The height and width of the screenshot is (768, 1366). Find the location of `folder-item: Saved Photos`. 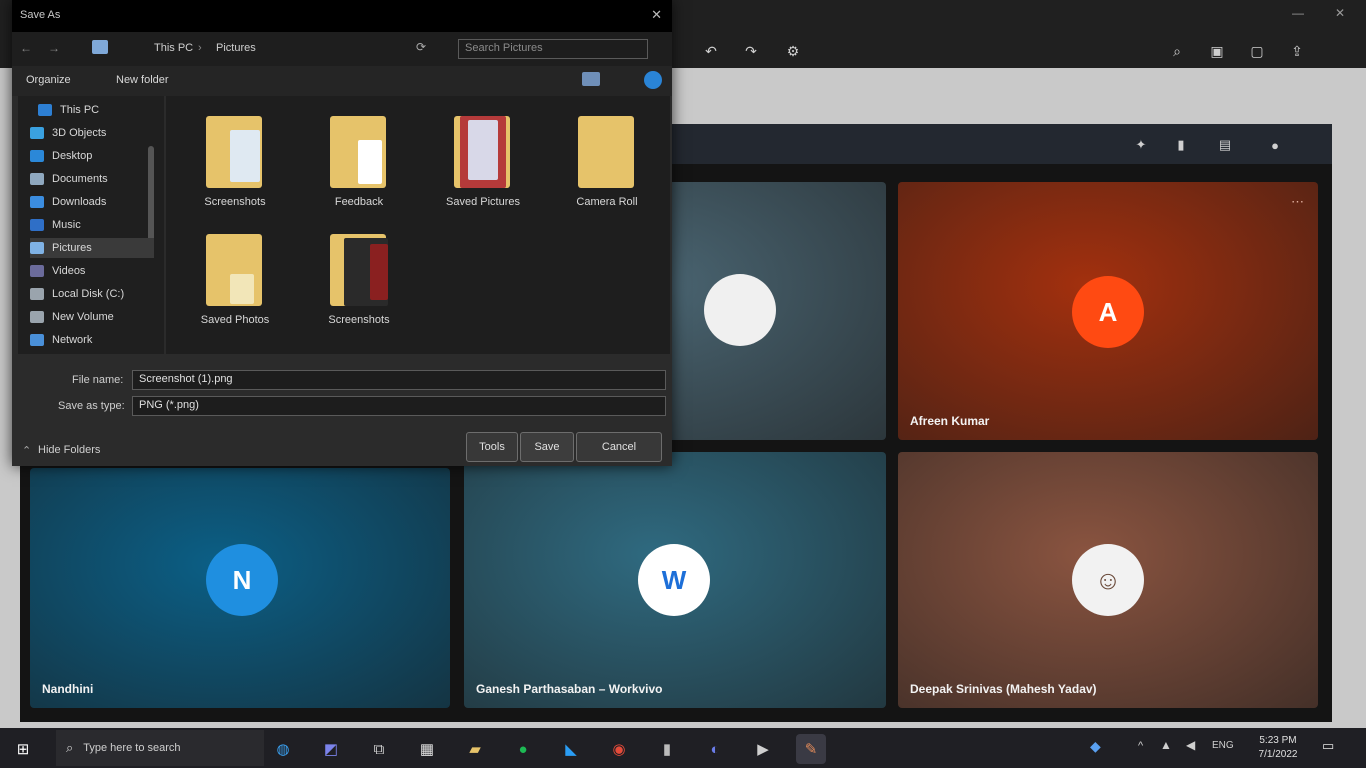

folder-item: Saved Photos is located at coordinates (235, 283).